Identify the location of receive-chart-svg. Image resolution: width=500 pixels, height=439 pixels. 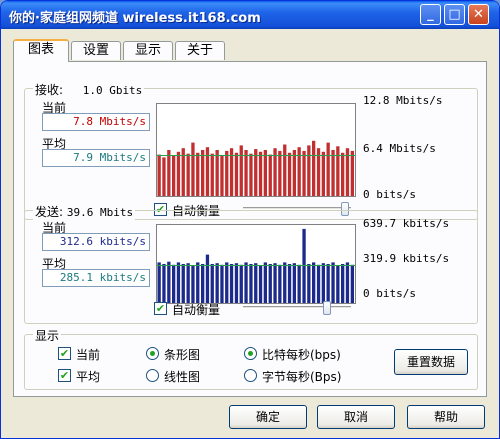
(256, 168).